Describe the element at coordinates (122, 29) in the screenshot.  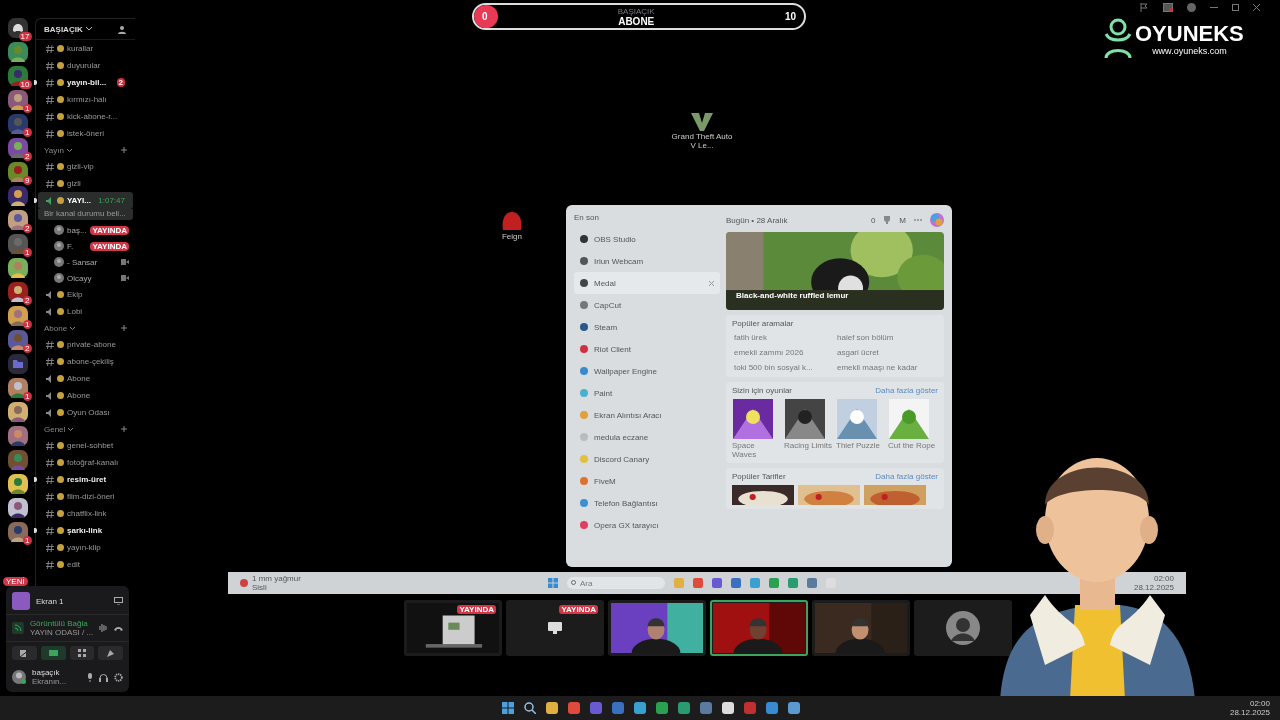
I see `add-user-icon` at that location.